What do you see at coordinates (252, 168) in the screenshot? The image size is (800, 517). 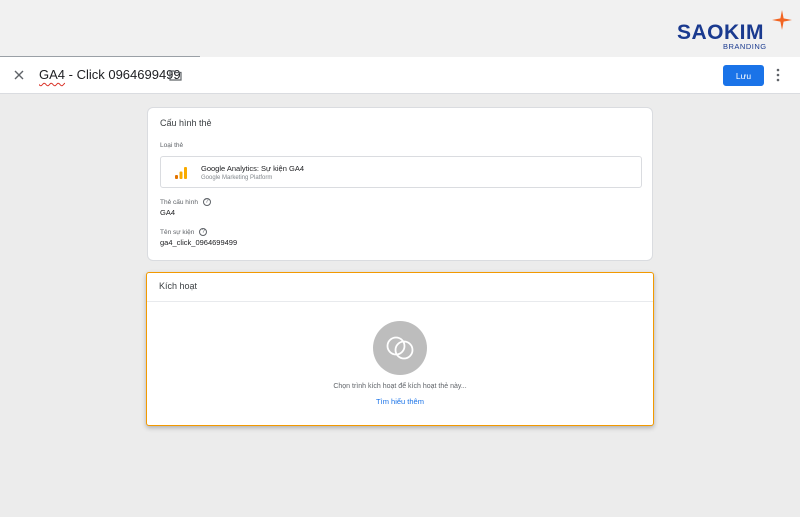 I see `tag-type-name: Google Analytics: Sự kiện GA4` at bounding box center [252, 168].